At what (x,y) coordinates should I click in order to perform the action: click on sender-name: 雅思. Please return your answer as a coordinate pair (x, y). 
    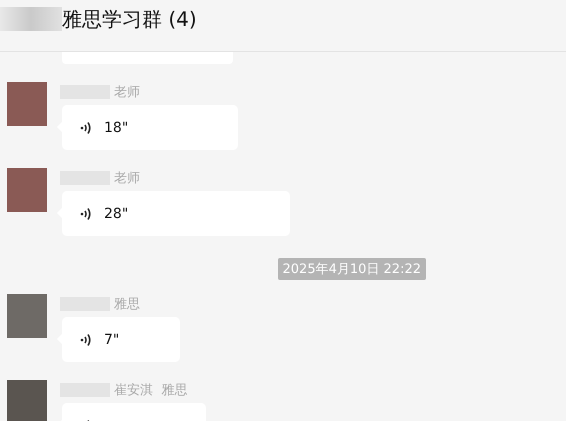
    Looking at the image, I should click on (127, 304).